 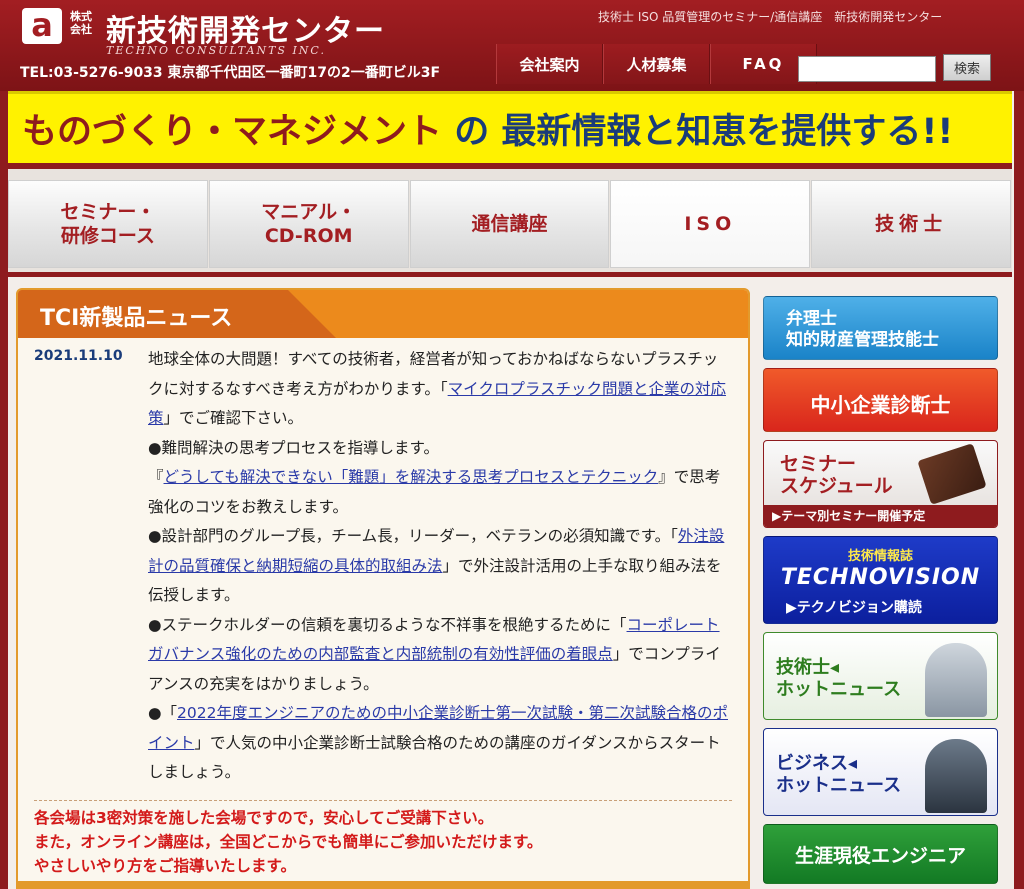 What do you see at coordinates (836, 475) in the screenshot?
I see `banner-seminar-schedule-label: セミナー スケジュール` at bounding box center [836, 475].